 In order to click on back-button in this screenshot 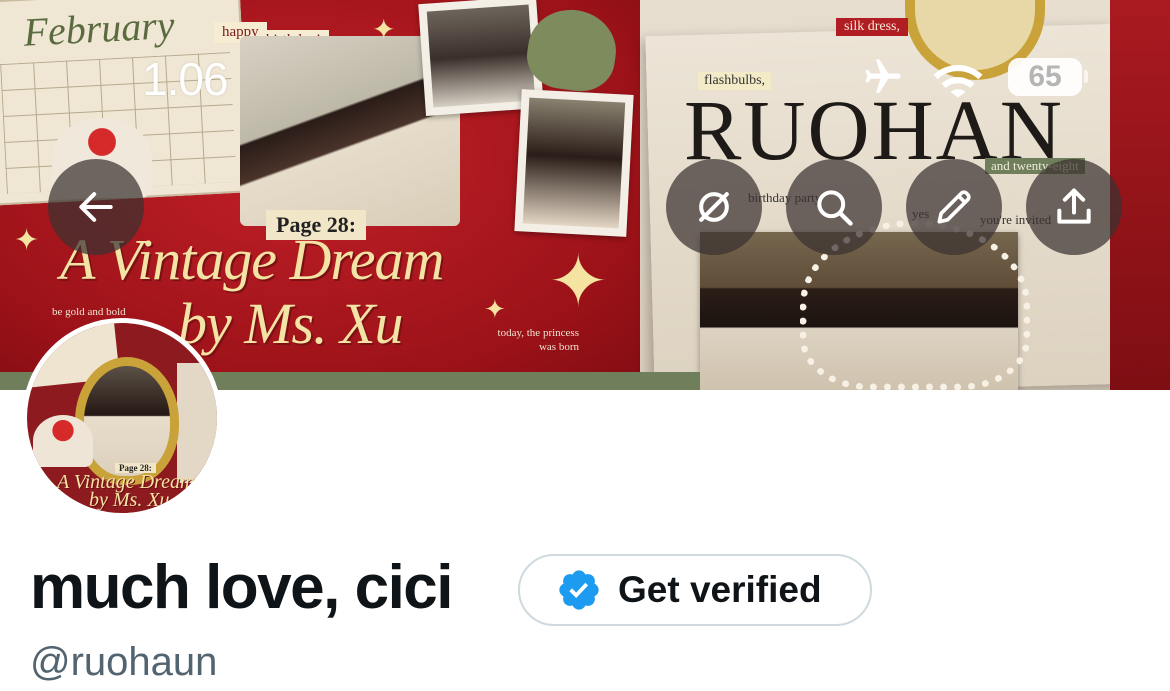, I will do `click(96, 207)`.